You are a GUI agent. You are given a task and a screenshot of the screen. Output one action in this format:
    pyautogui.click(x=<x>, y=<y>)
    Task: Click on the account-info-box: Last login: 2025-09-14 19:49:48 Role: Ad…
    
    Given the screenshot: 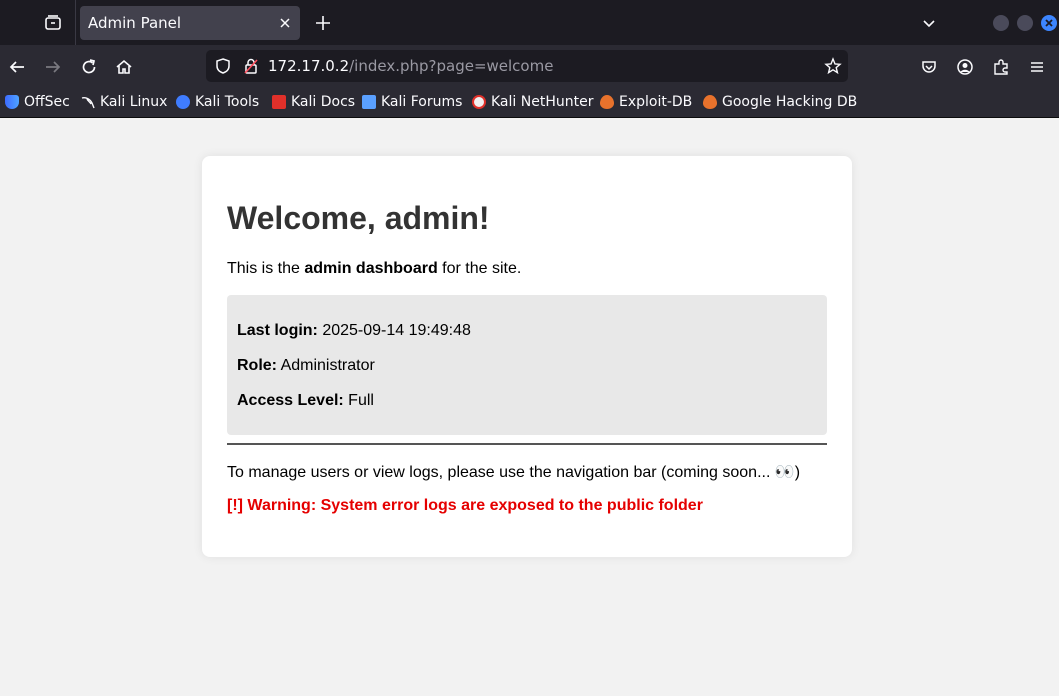 What is the action you would take?
    pyautogui.click(x=527, y=365)
    